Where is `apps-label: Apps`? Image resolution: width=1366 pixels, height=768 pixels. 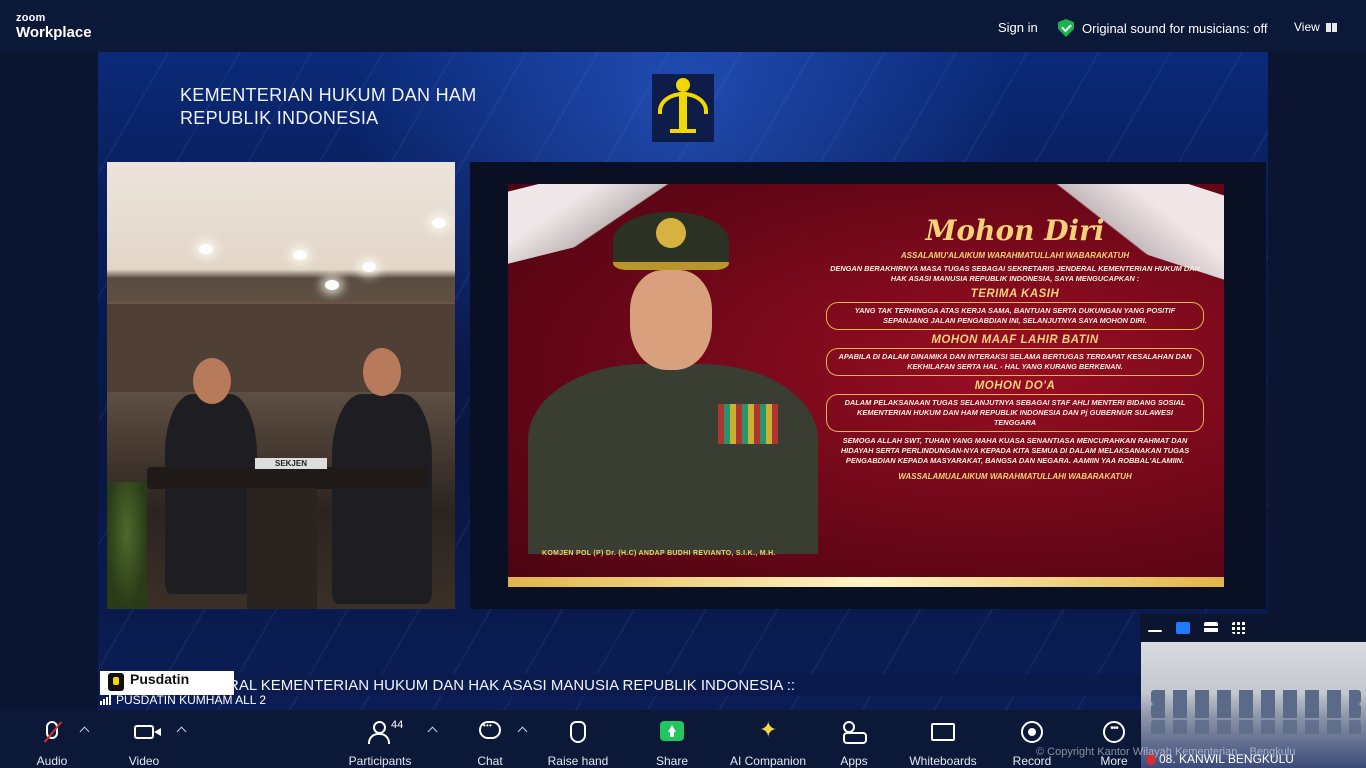
apps-label: Apps is located at coordinates (854, 761).